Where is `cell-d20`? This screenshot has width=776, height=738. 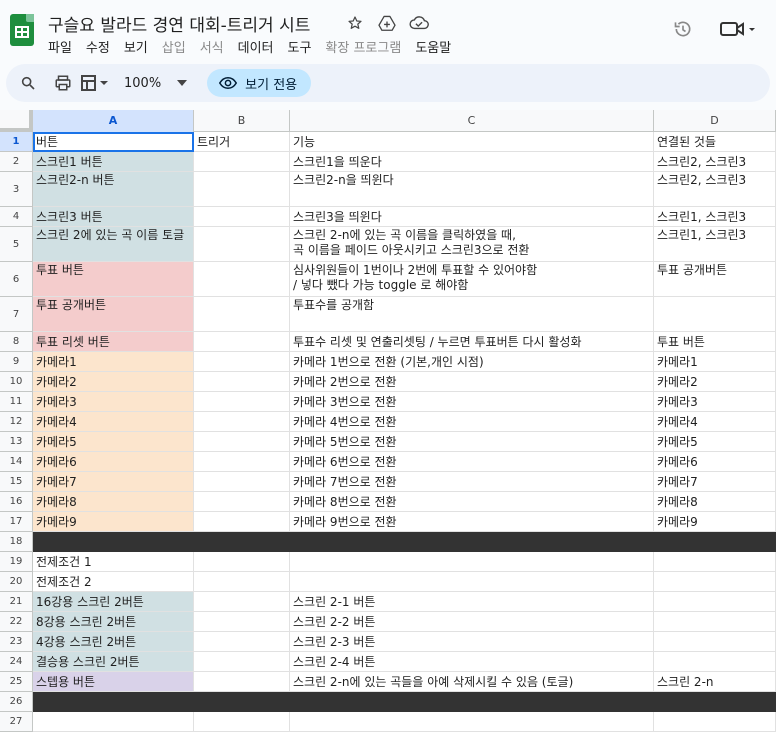
cell-d20 is located at coordinates (715, 582).